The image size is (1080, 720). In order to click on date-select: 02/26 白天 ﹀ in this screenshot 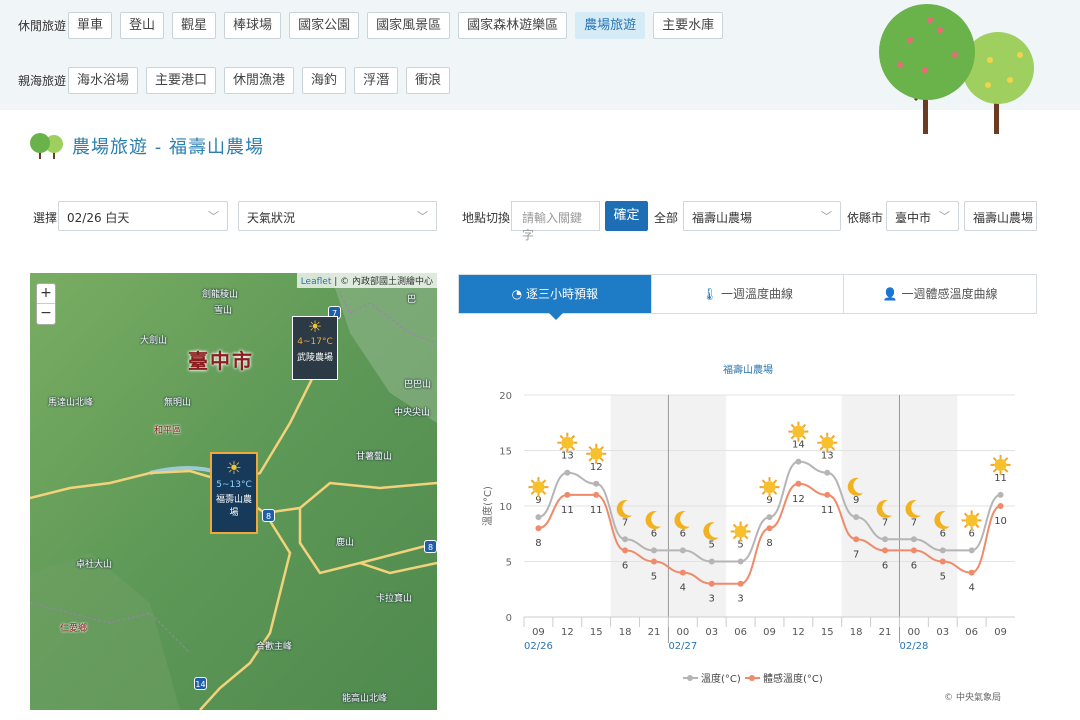, I will do `click(143, 216)`.